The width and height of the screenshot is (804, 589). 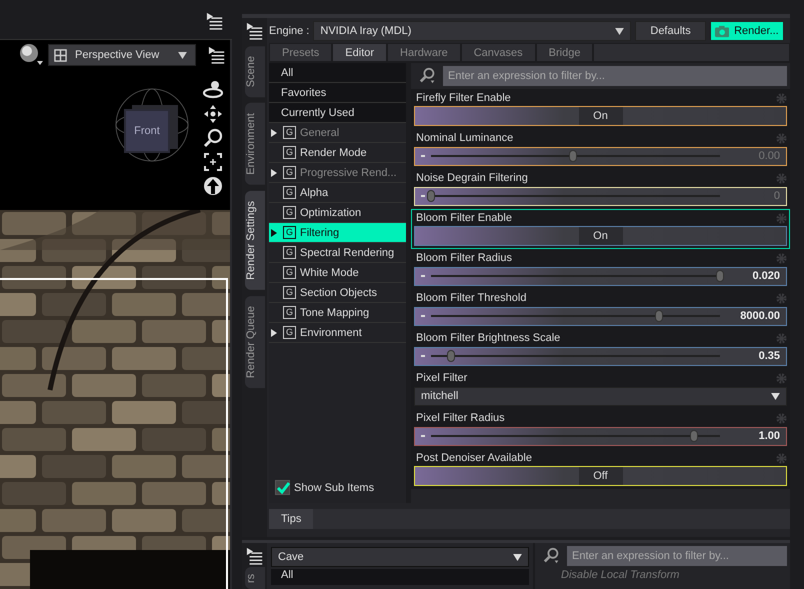 I want to click on slider: 8000.00, so click(x=600, y=316).